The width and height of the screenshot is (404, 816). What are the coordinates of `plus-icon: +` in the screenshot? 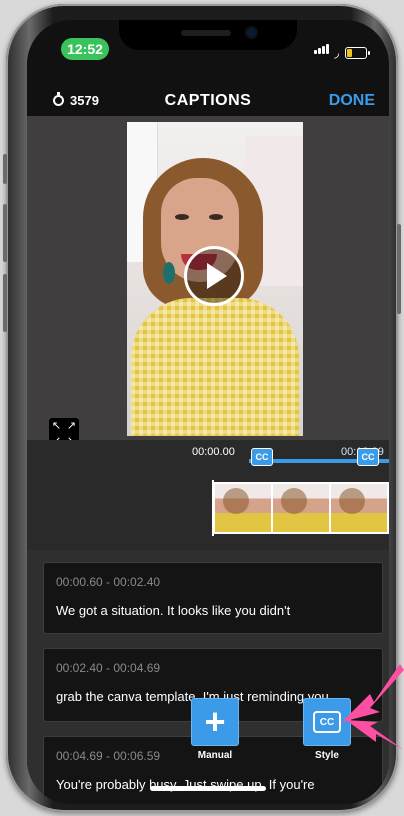 It's located at (215, 721).